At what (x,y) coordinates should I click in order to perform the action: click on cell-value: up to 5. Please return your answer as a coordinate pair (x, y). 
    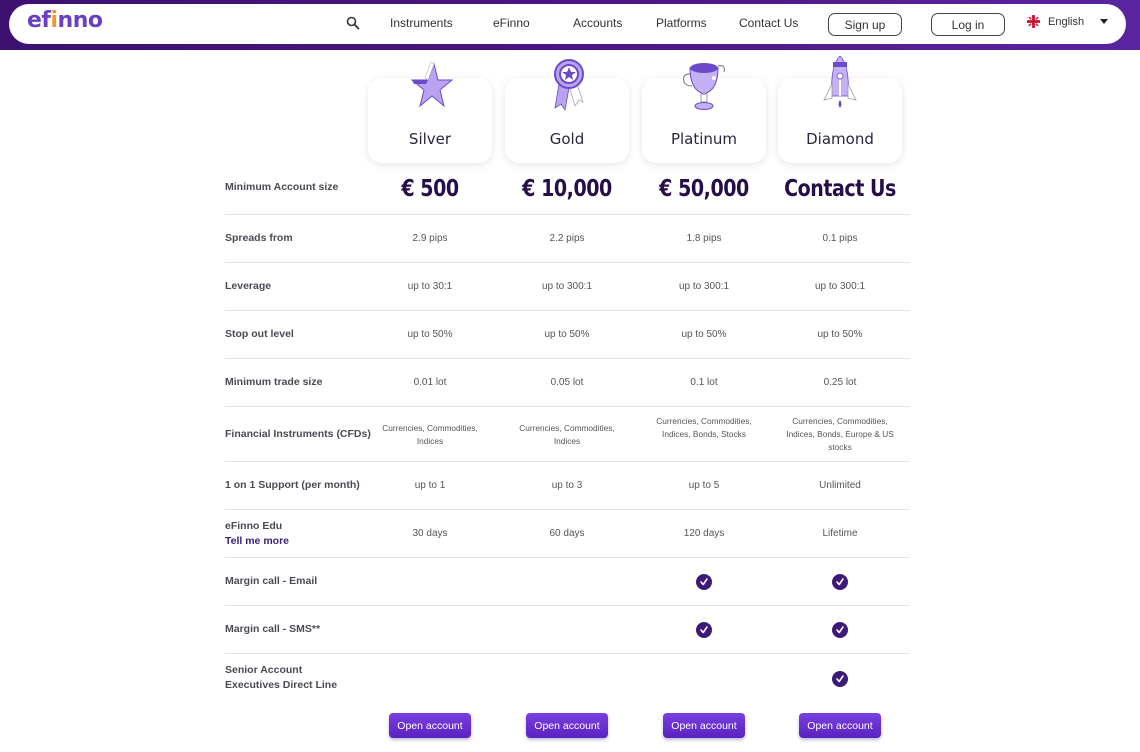
    Looking at the image, I should click on (704, 485).